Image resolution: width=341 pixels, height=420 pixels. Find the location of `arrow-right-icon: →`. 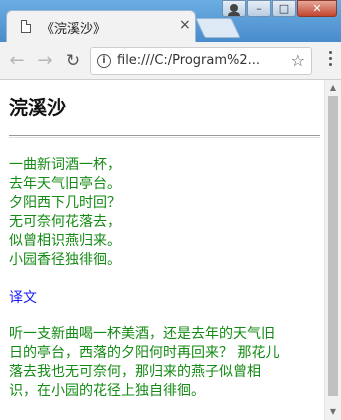

arrow-right-icon: → is located at coordinates (45, 61).